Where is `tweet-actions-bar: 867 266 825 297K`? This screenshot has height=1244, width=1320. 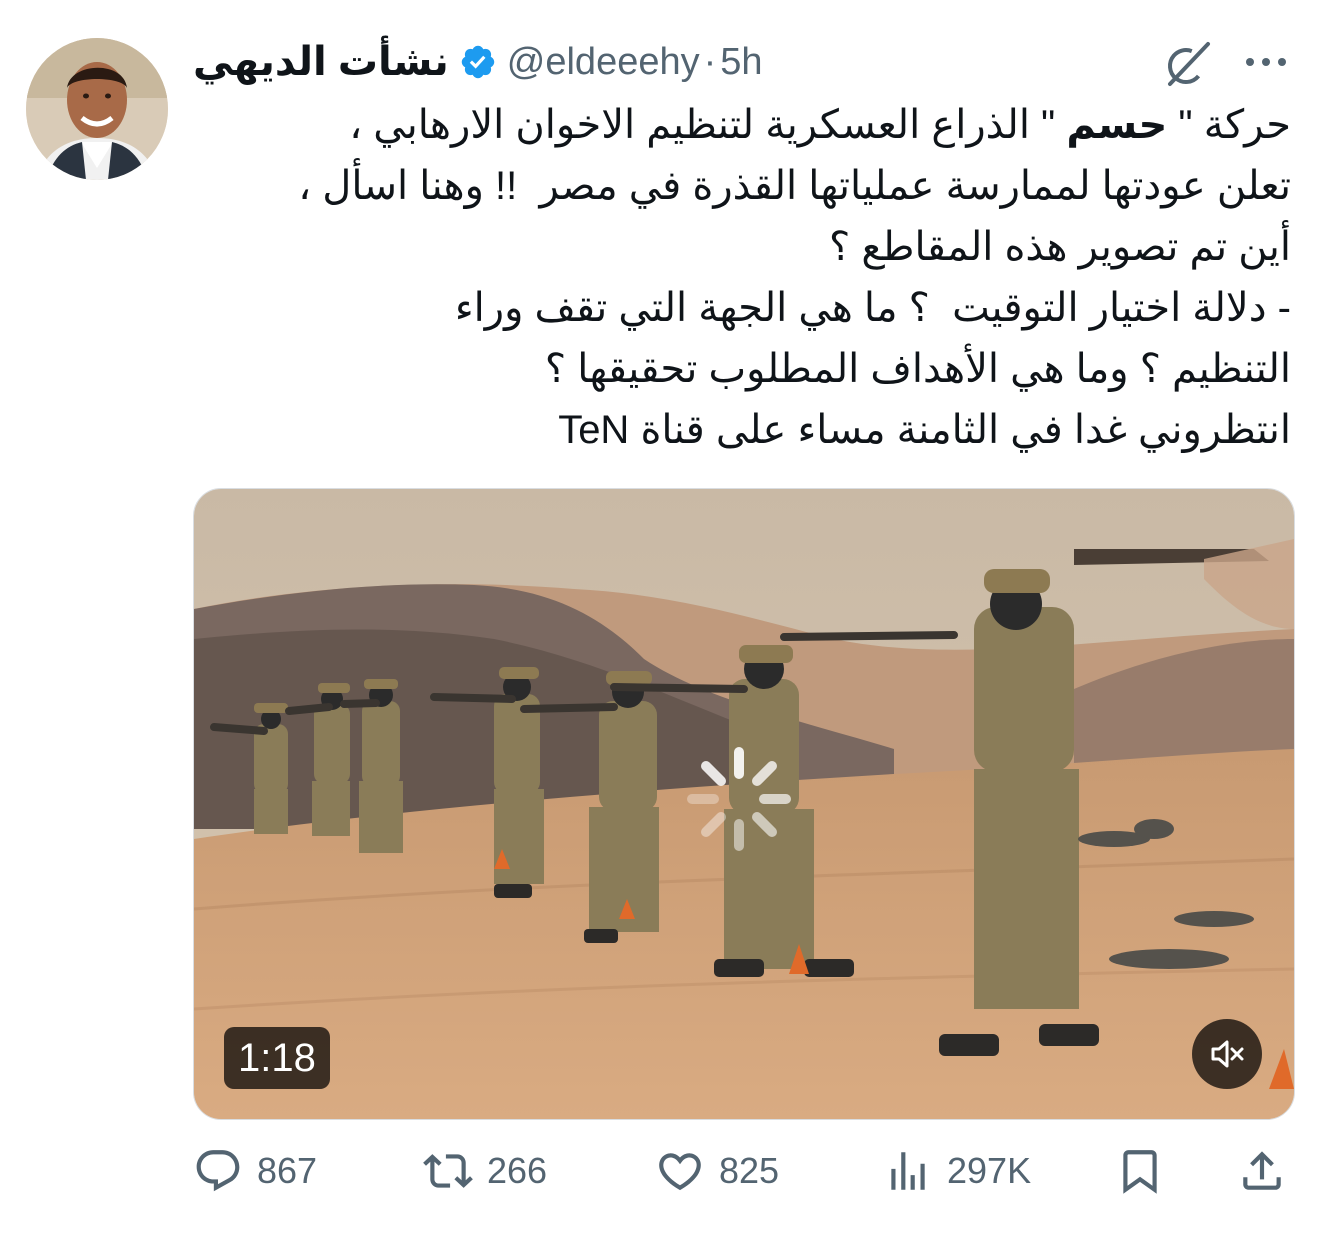
tweet-actions-bar: 867 266 825 297K is located at coordinates (743, 1171).